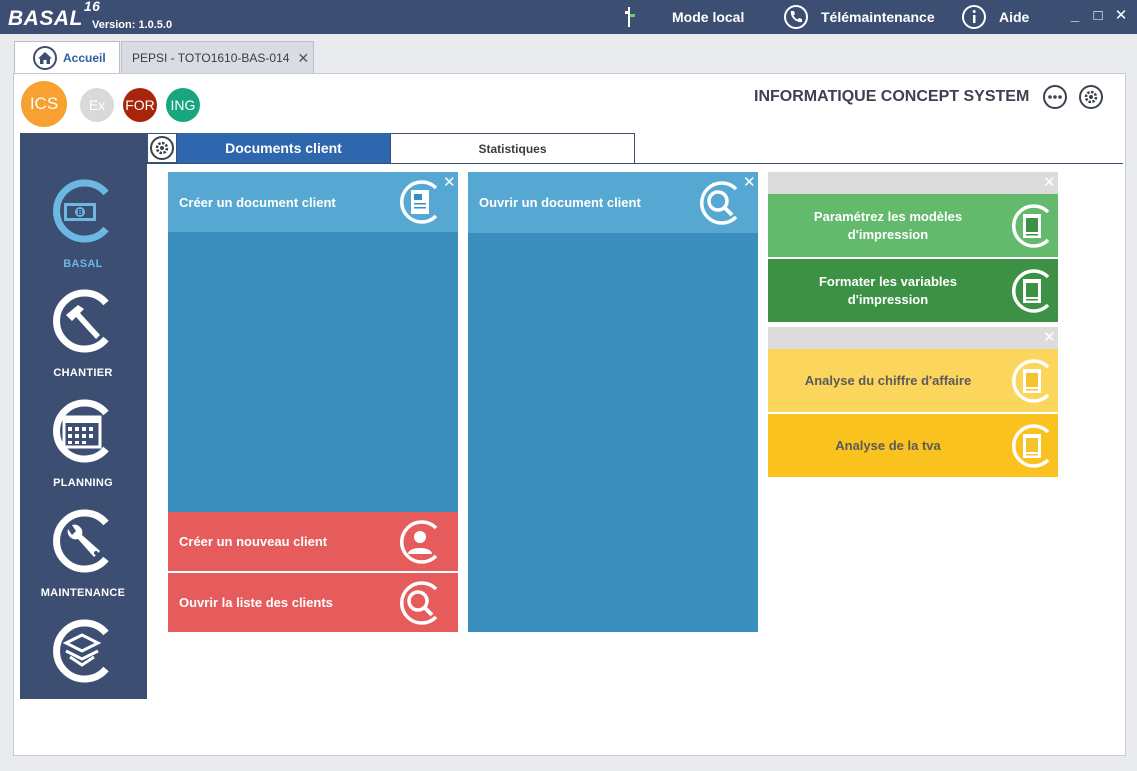 This screenshot has height=771, width=1137. What do you see at coordinates (708, 17) in the screenshot?
I see `mode-local-label: Mode local` at bounding box center [708, 17].